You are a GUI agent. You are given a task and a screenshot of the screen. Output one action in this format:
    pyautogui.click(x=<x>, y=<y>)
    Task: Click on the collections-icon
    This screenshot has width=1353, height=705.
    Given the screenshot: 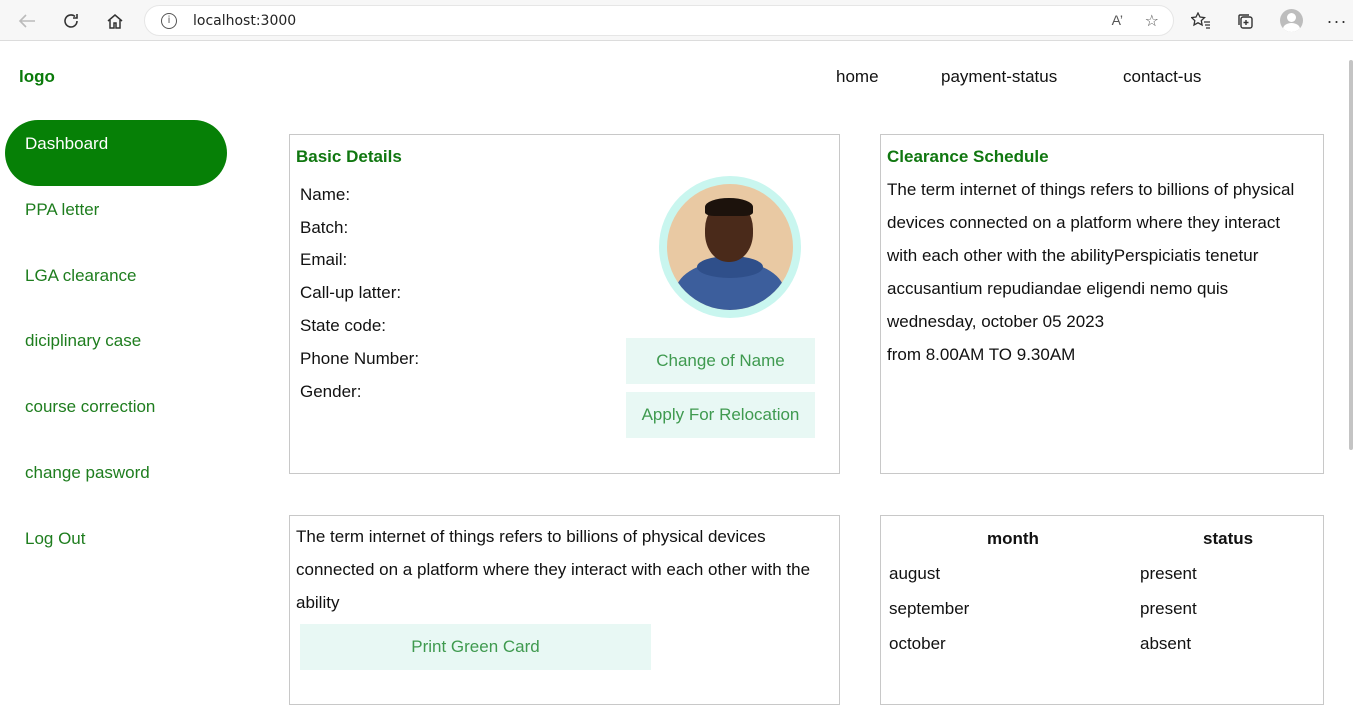 What is the action you would take?
    pyautogui.click(x=1245, y=21)
    